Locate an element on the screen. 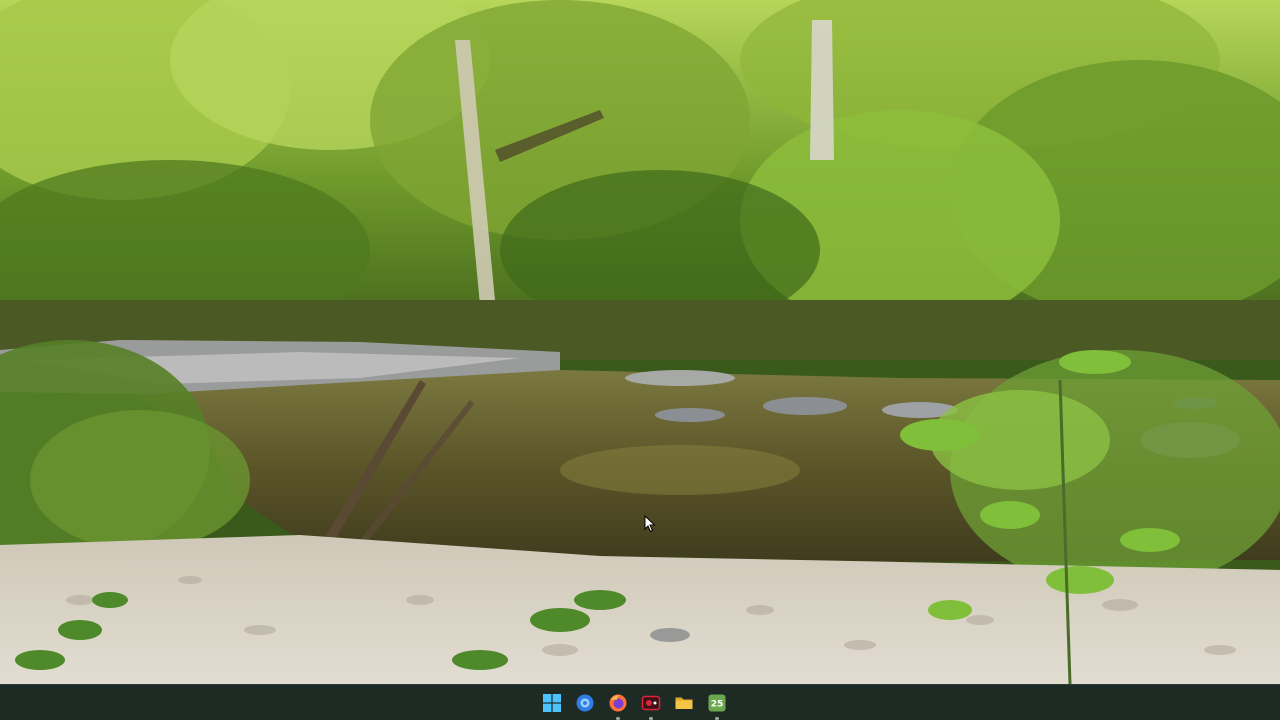  green-app-icon: 25 is located at coordinates (717, 703).